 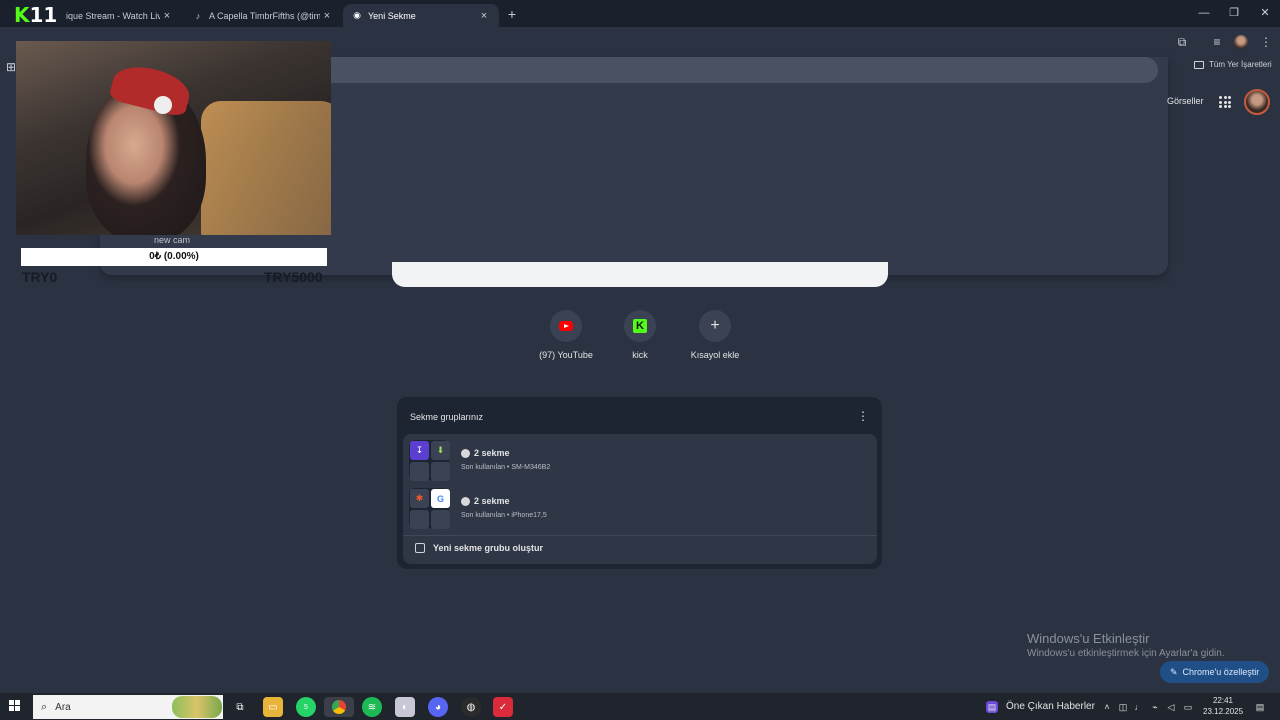 I want to click on chevron-up-icon: ˄, so click(x=1107, y=707).